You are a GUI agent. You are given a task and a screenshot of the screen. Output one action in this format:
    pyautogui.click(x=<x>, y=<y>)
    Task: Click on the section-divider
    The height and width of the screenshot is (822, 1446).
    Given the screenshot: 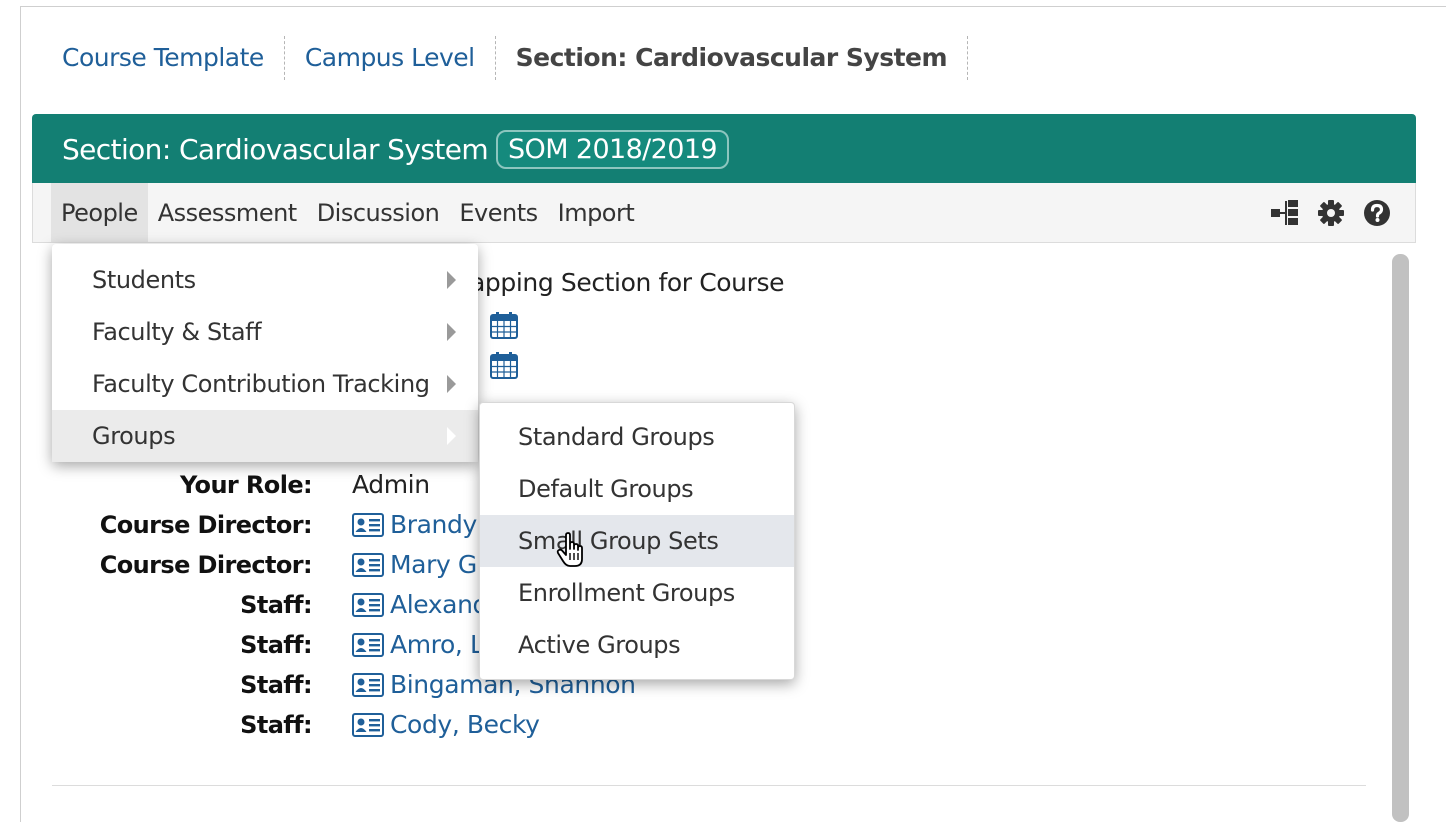 What is the action you would take?
    pyautogui.click(x=709, y=785)
    